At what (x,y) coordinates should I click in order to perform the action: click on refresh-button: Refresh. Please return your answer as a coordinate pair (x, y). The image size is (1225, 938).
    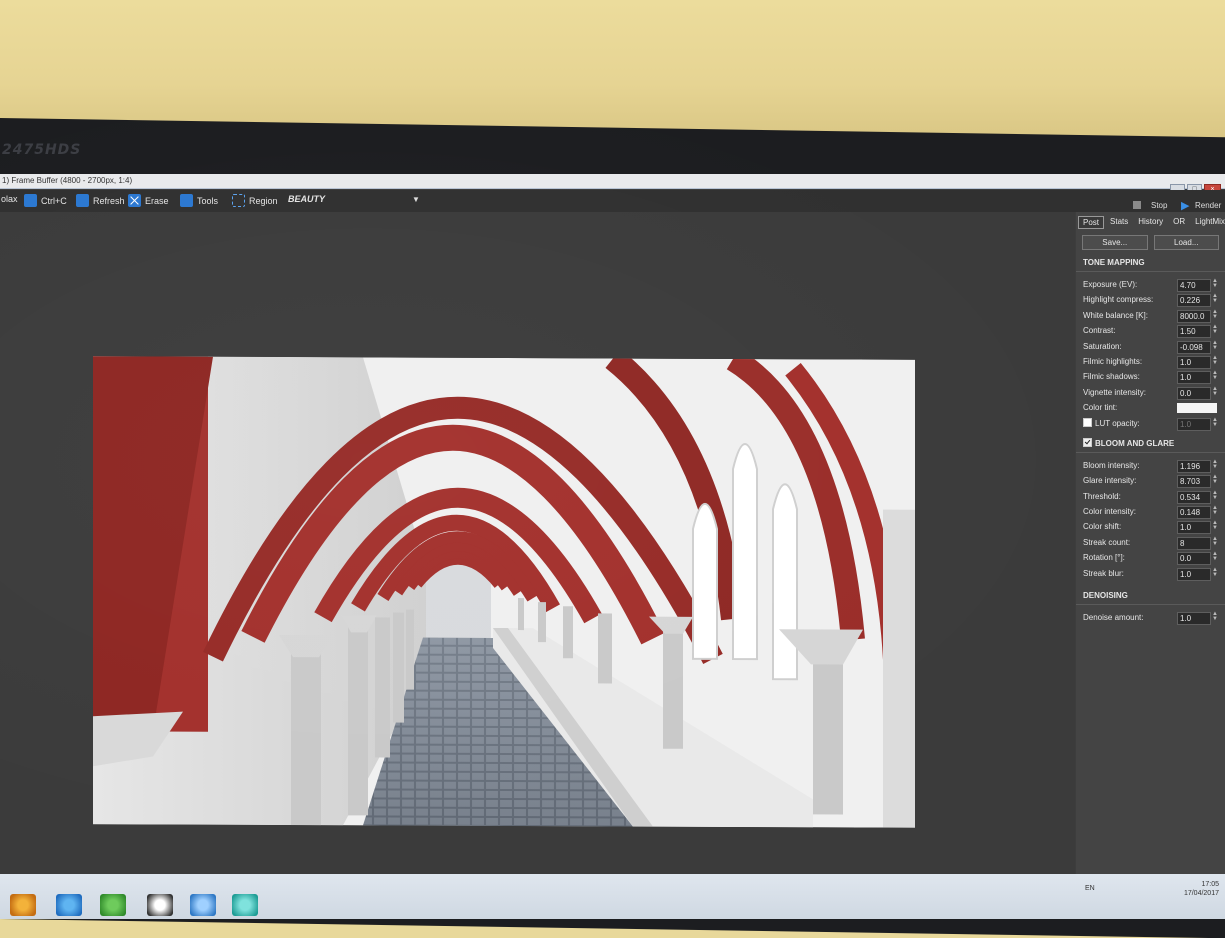
    Looking at the image, I should click on (100, 200).